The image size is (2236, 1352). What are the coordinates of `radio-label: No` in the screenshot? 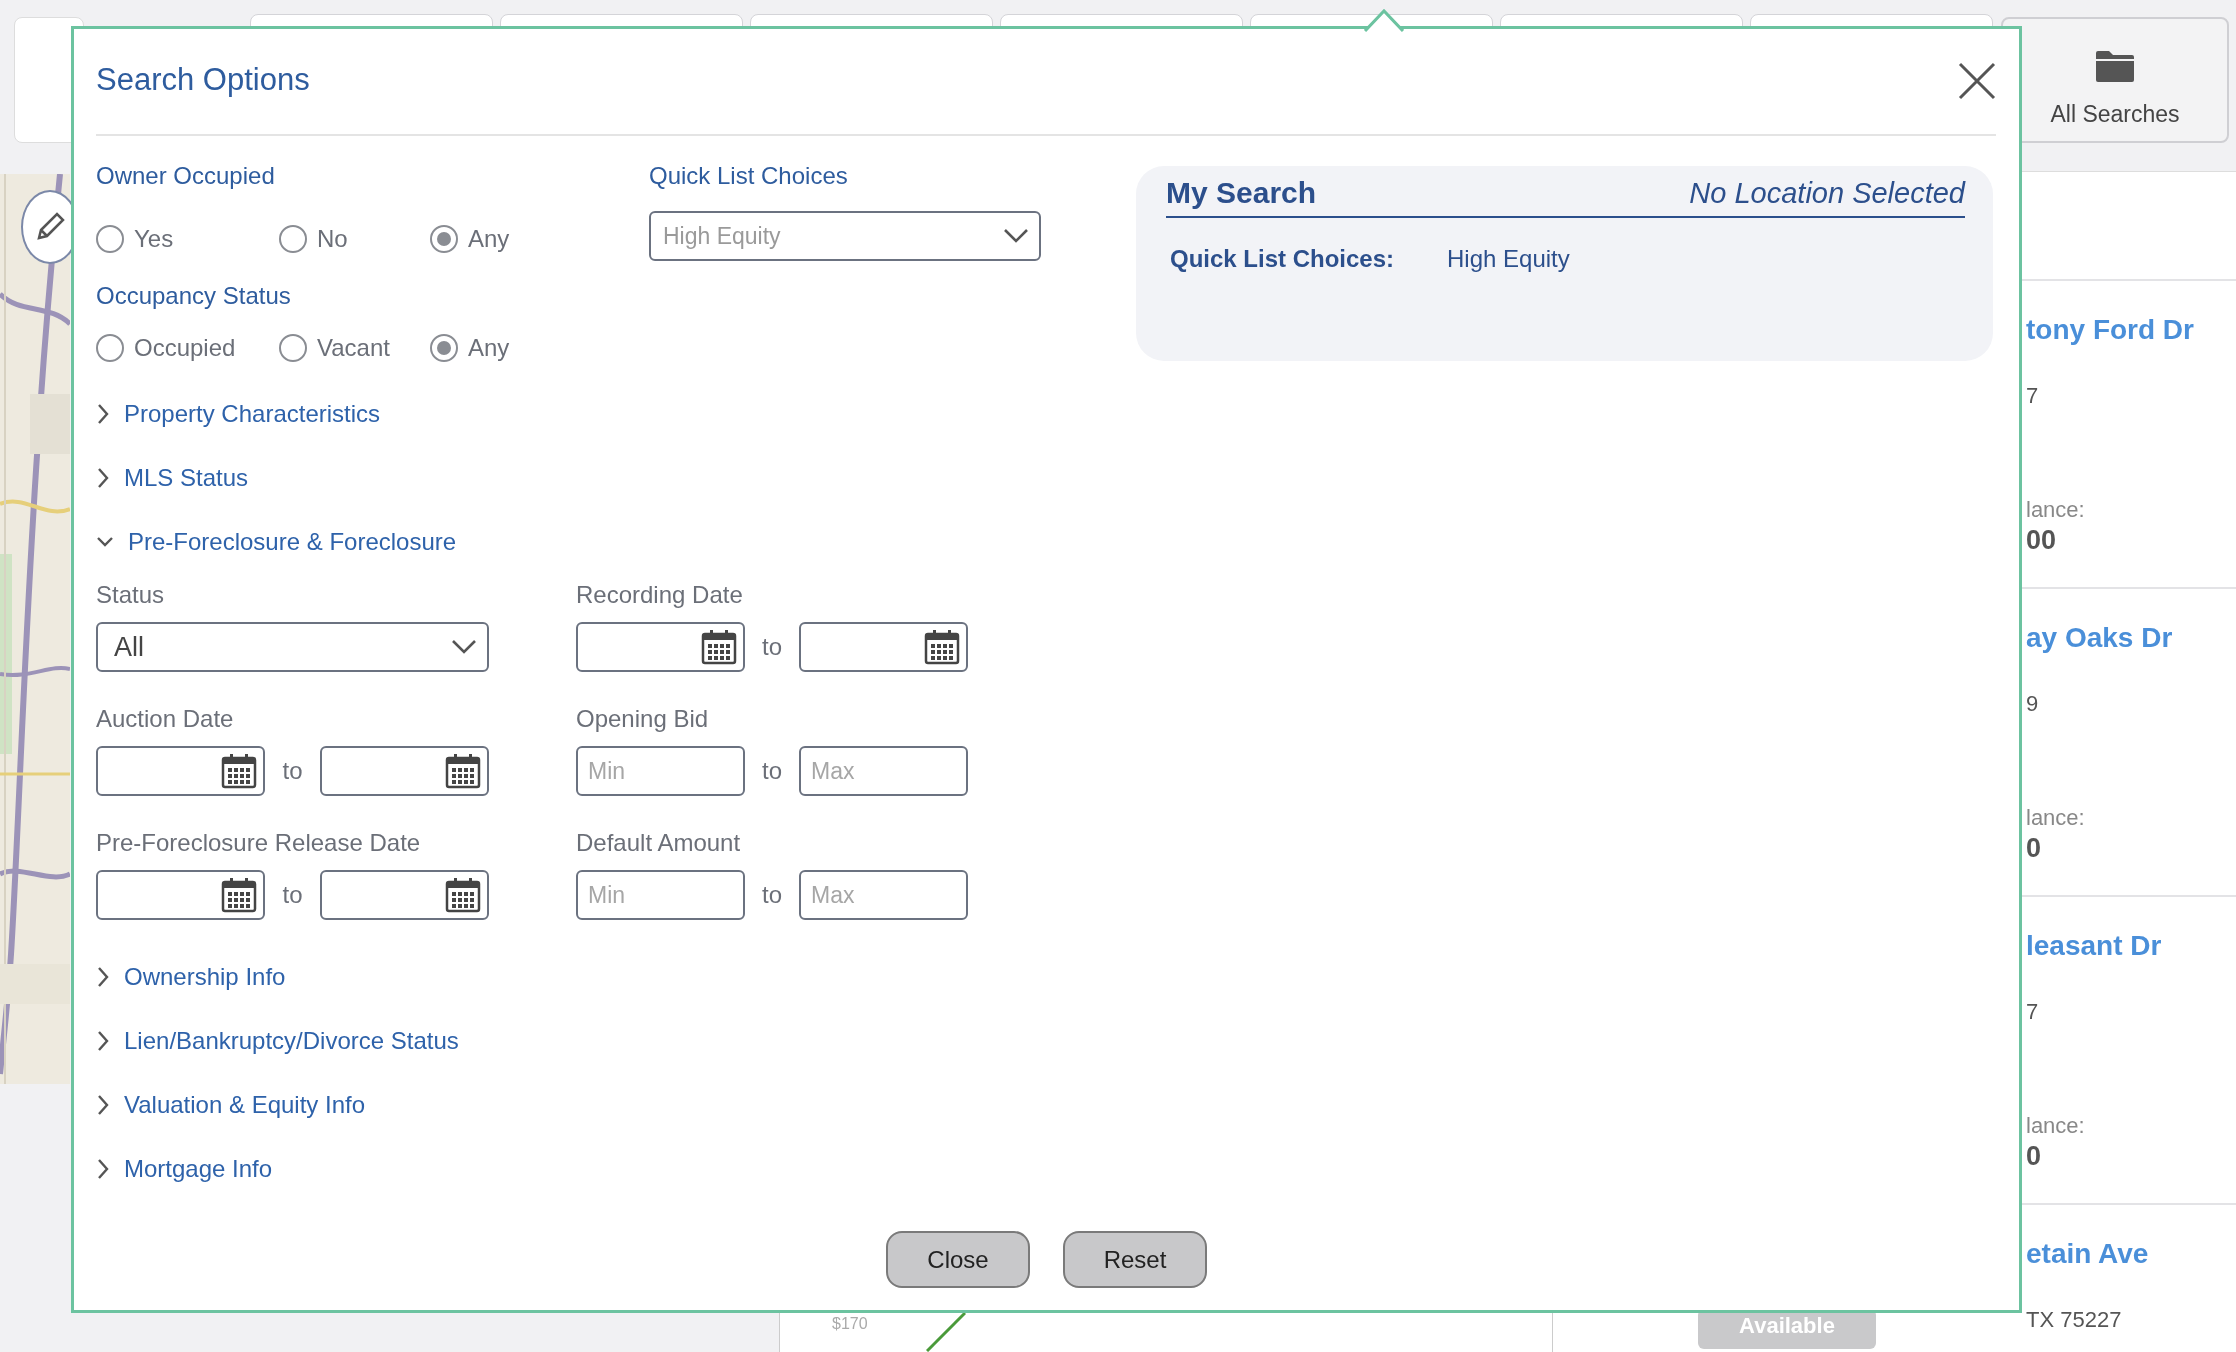 It's located at (332, 239).